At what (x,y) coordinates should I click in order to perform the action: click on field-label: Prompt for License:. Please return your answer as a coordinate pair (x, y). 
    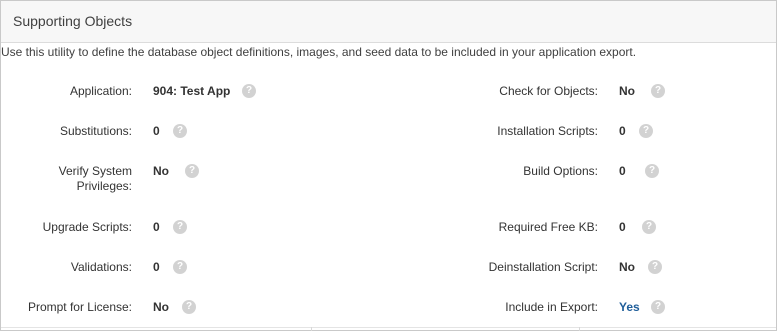
    Looking at the image, I should click on (79, 307).